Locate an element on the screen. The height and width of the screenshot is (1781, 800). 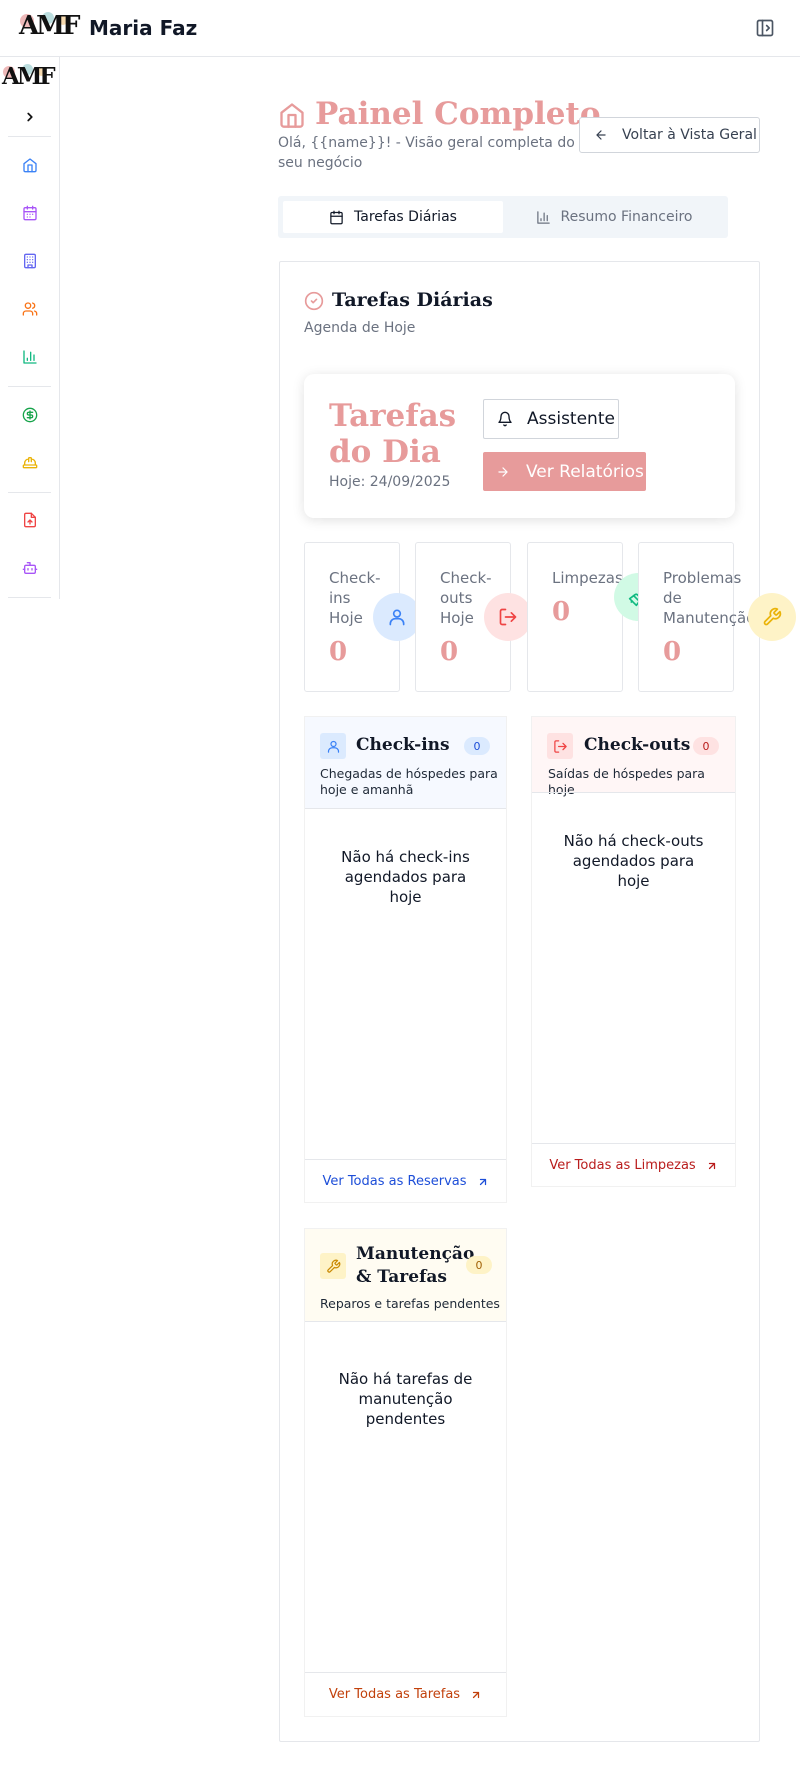
view-all-reservations-link: Ver Todas as Reservas is located at coordinates (405, 1181).